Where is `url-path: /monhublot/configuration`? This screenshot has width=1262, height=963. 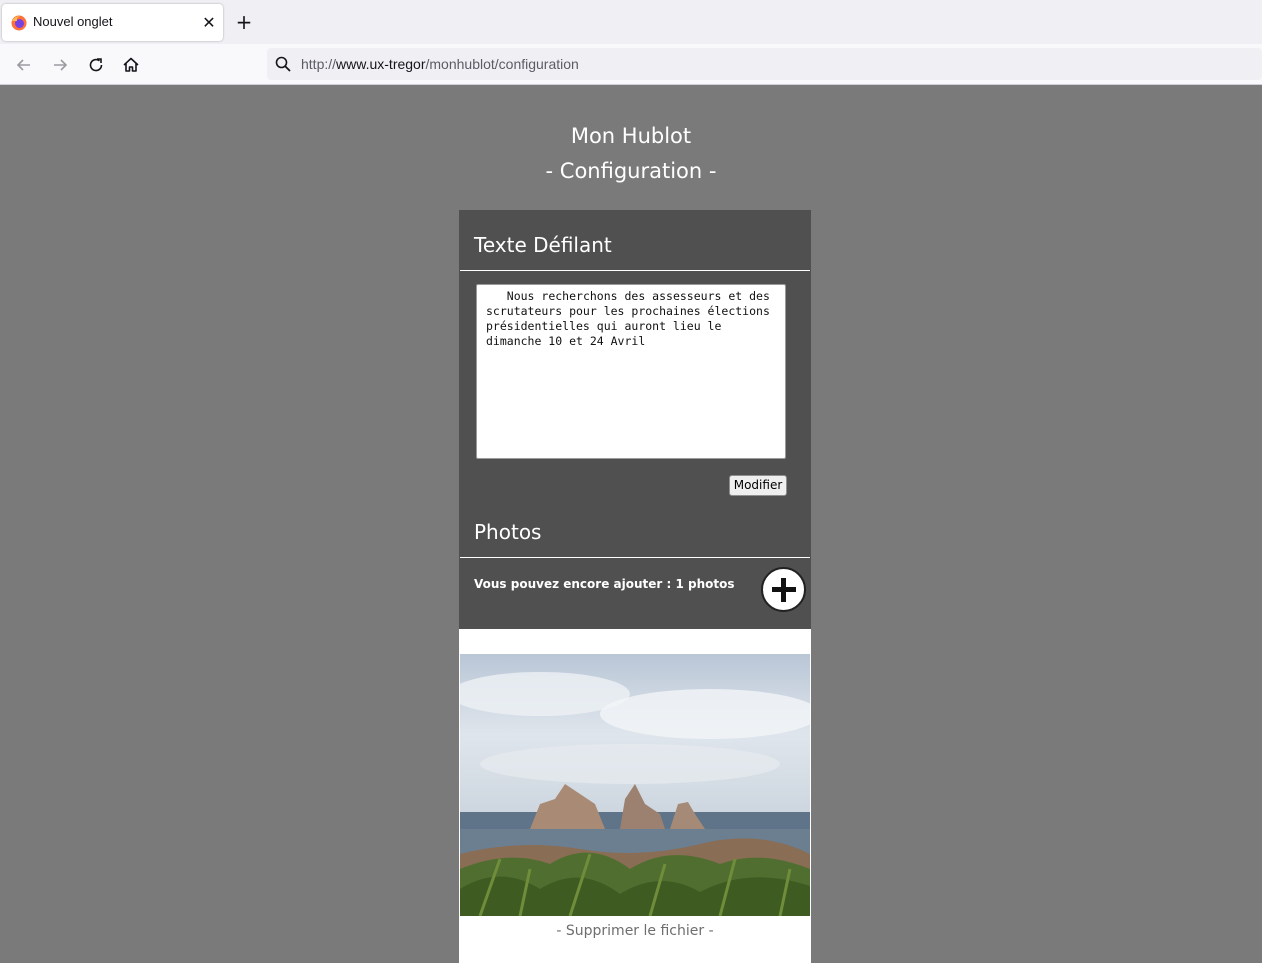
url-path: /monhublot/configuration is located at coordinates (502, 64).